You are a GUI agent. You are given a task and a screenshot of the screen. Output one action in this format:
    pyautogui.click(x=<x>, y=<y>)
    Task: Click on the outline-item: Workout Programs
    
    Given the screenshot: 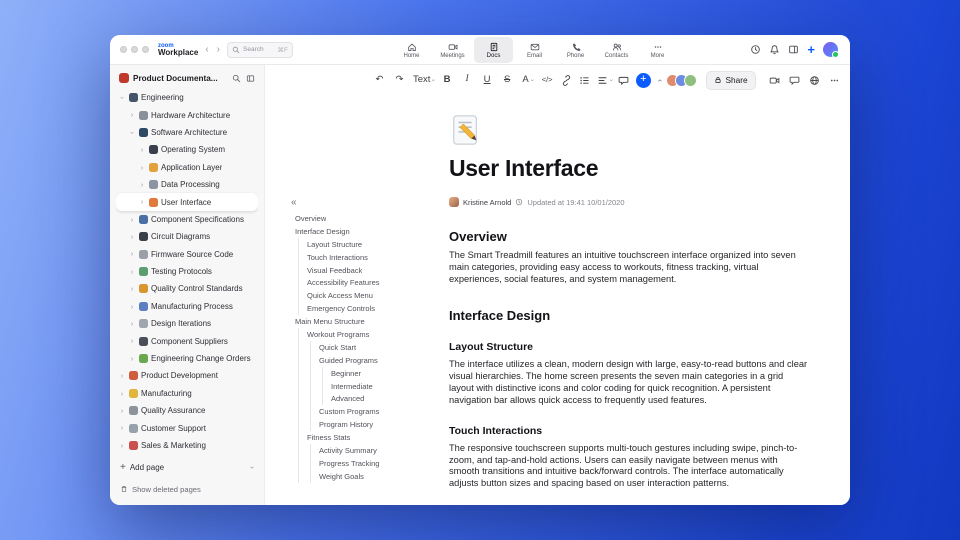 What is the action you would take?
    pyautogui.click(x=352, y=334)
    